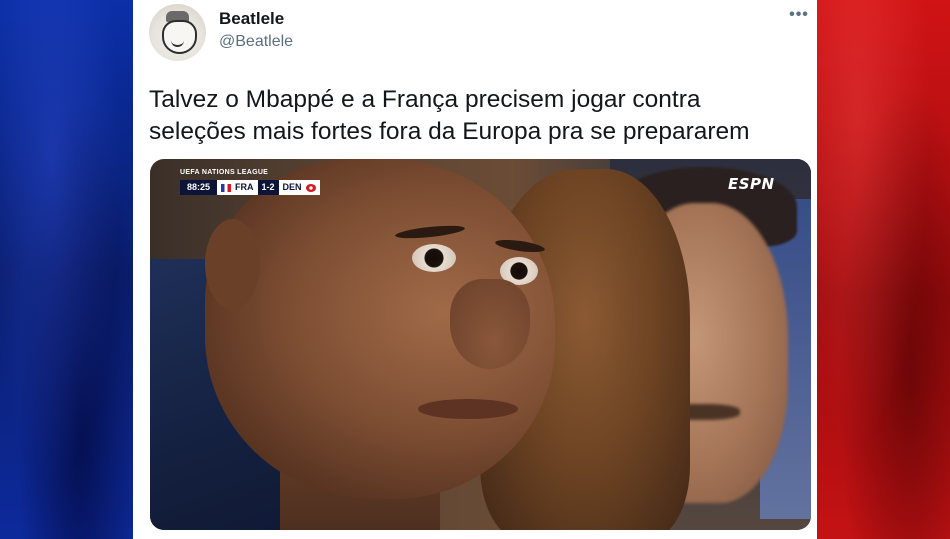 The image size is (950, 539). I want to click on scorebug: UEFA NATIONS LEAGUE 88:25 FRA 1-2 DEN, so click(260, 184).